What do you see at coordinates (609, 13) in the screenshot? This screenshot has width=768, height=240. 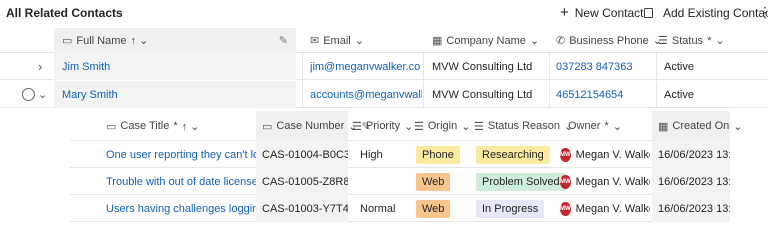 I see `new-contact-label: New Contact` at bounding box center [609, 13].